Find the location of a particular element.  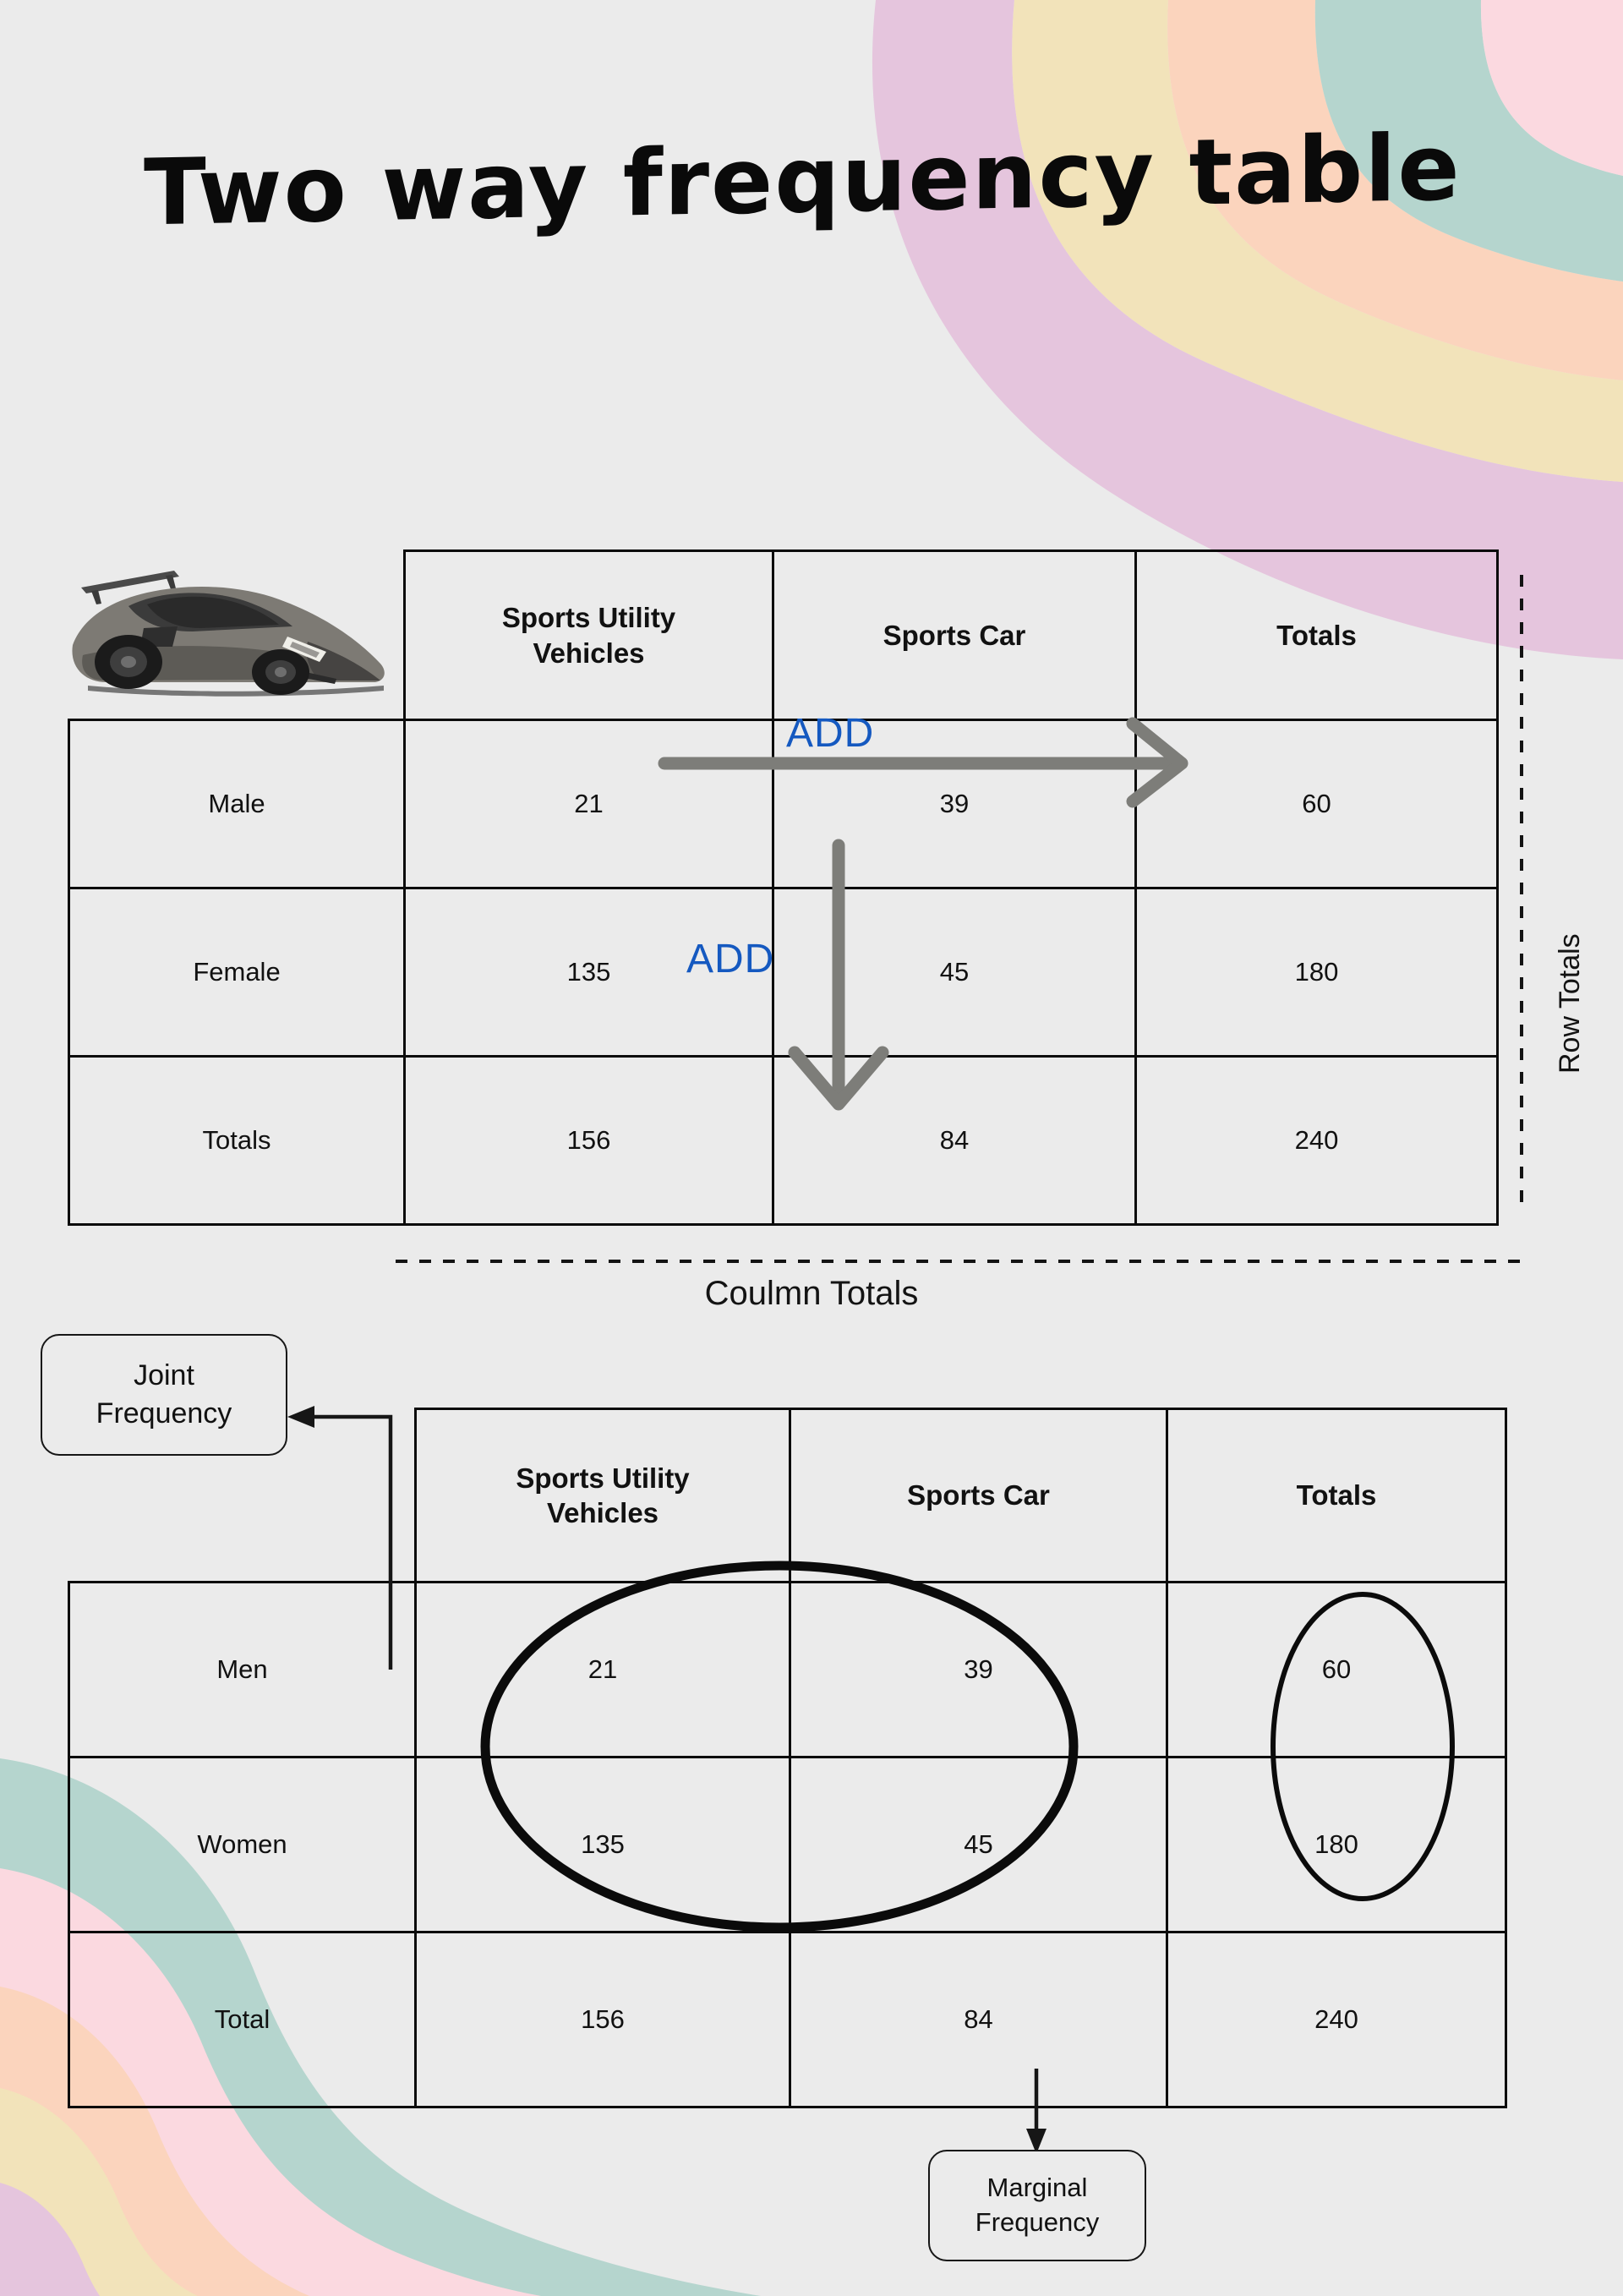

table2-row3-total: 240 is located at coordinates (1337, 2019).